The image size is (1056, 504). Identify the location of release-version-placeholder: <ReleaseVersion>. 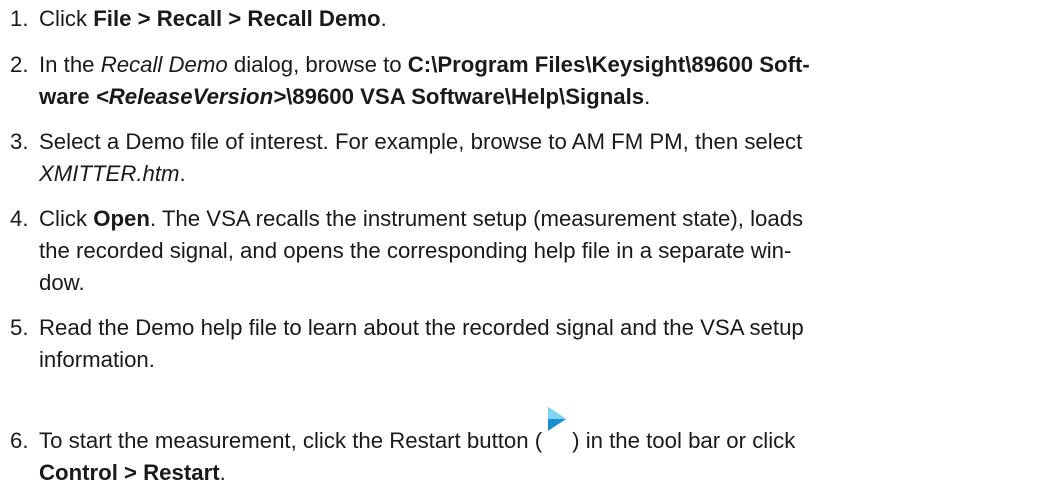
(191, 96).